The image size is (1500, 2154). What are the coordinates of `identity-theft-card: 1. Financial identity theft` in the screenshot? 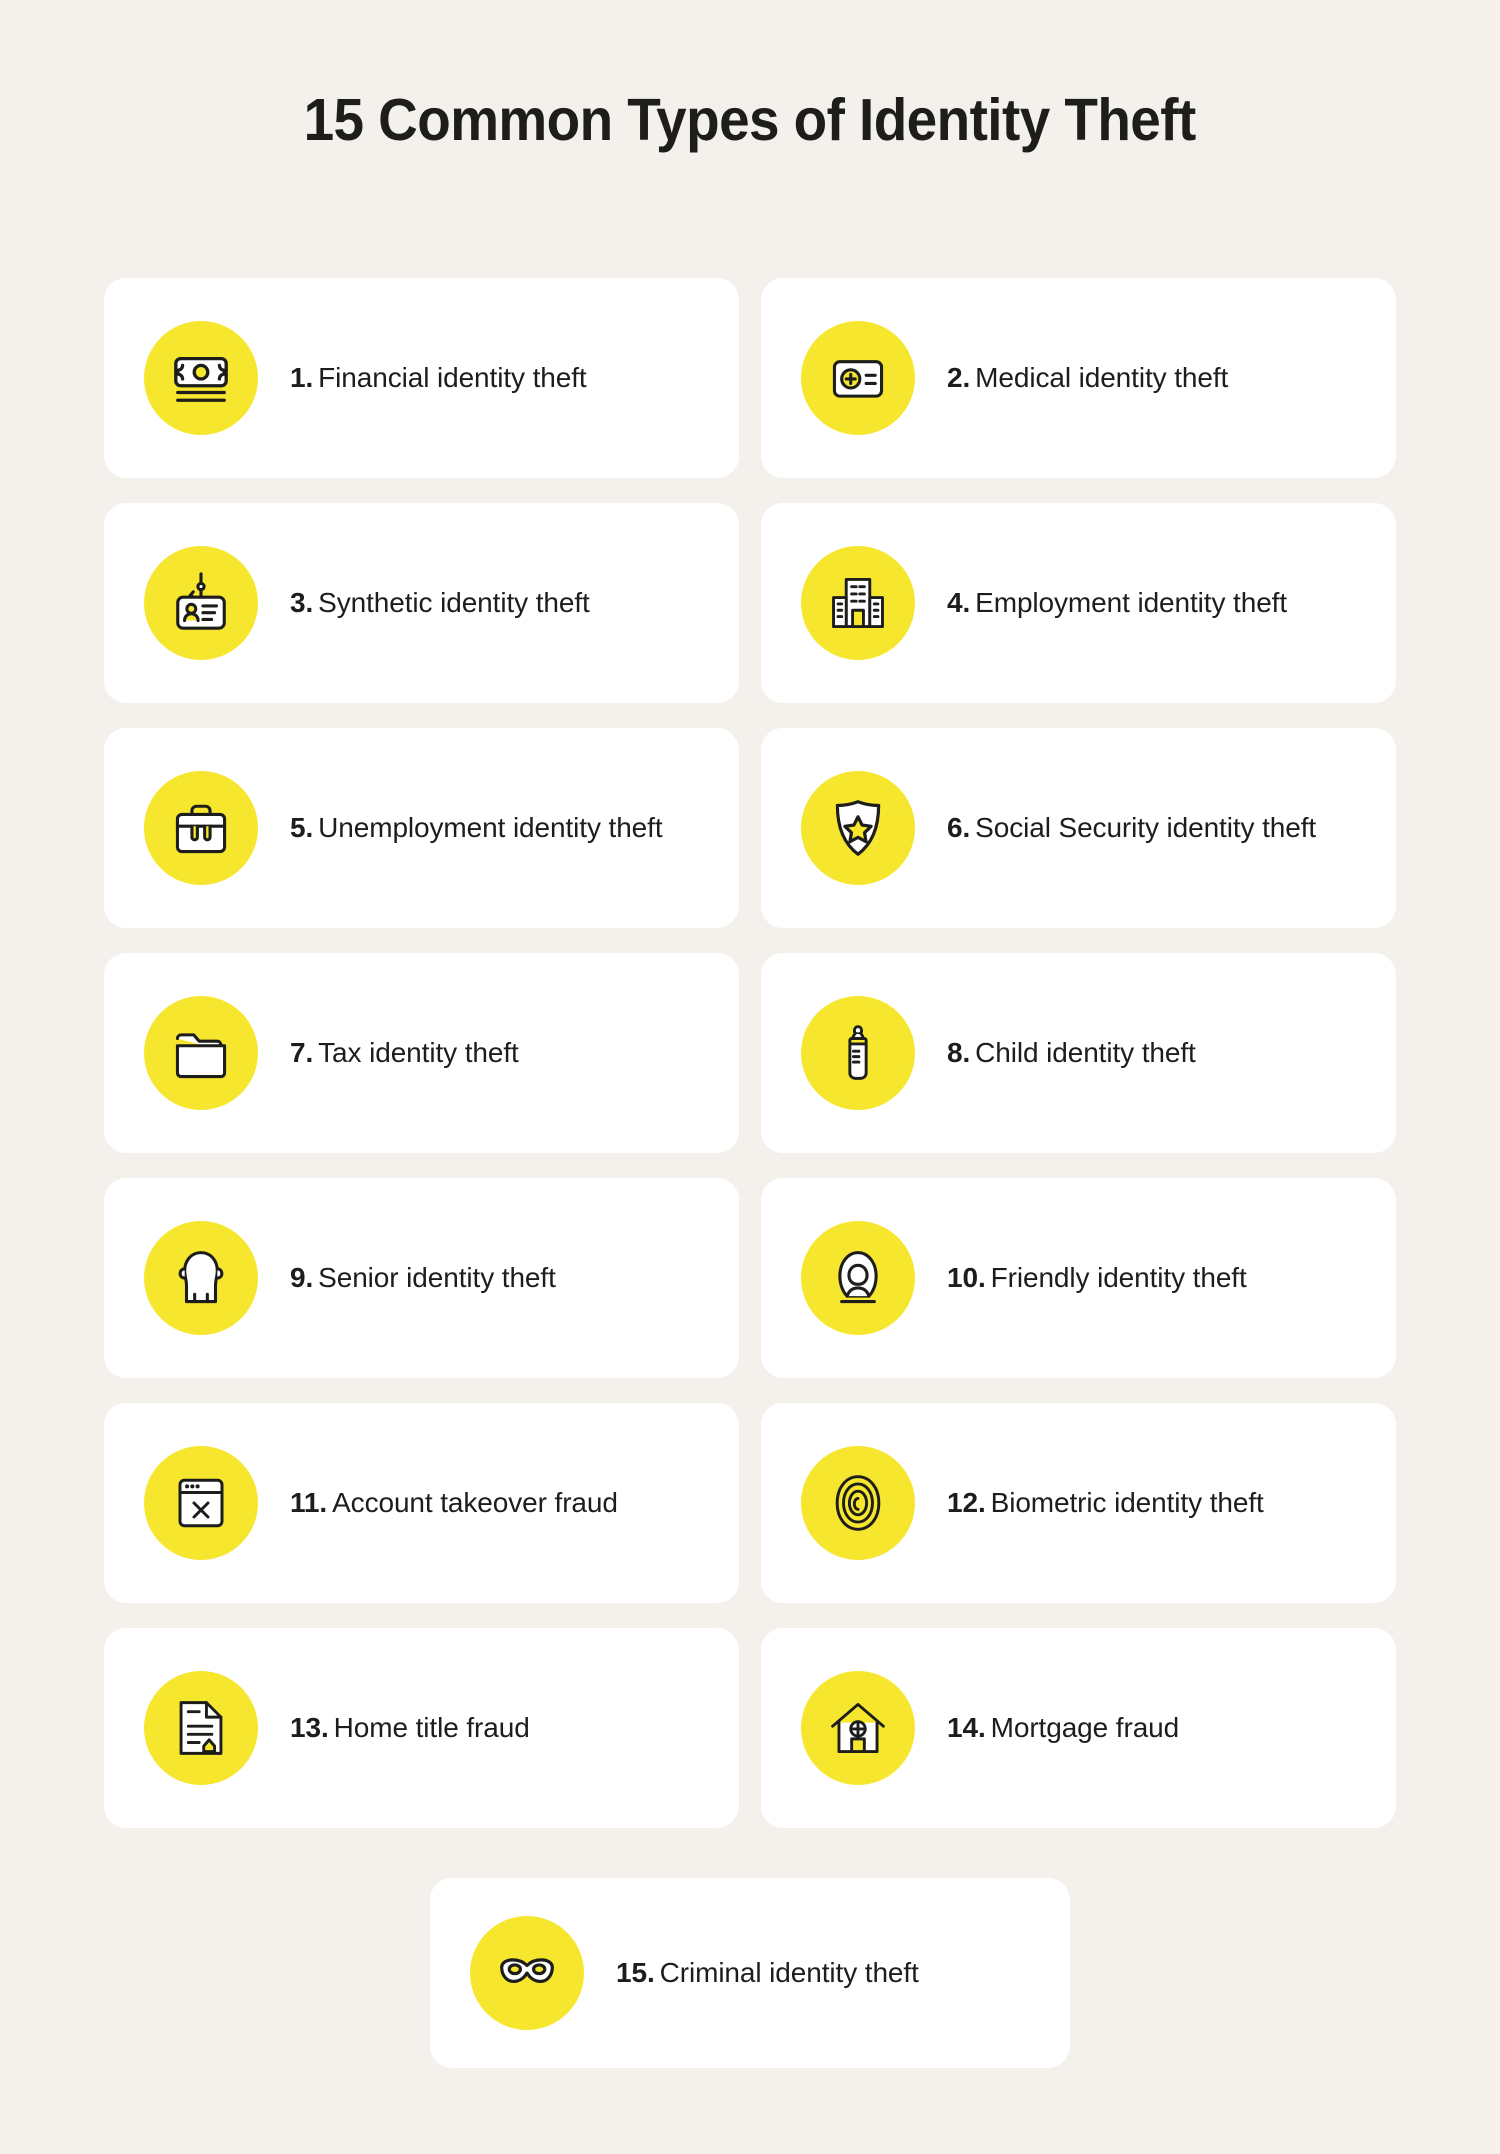 It's located at (421, 378).